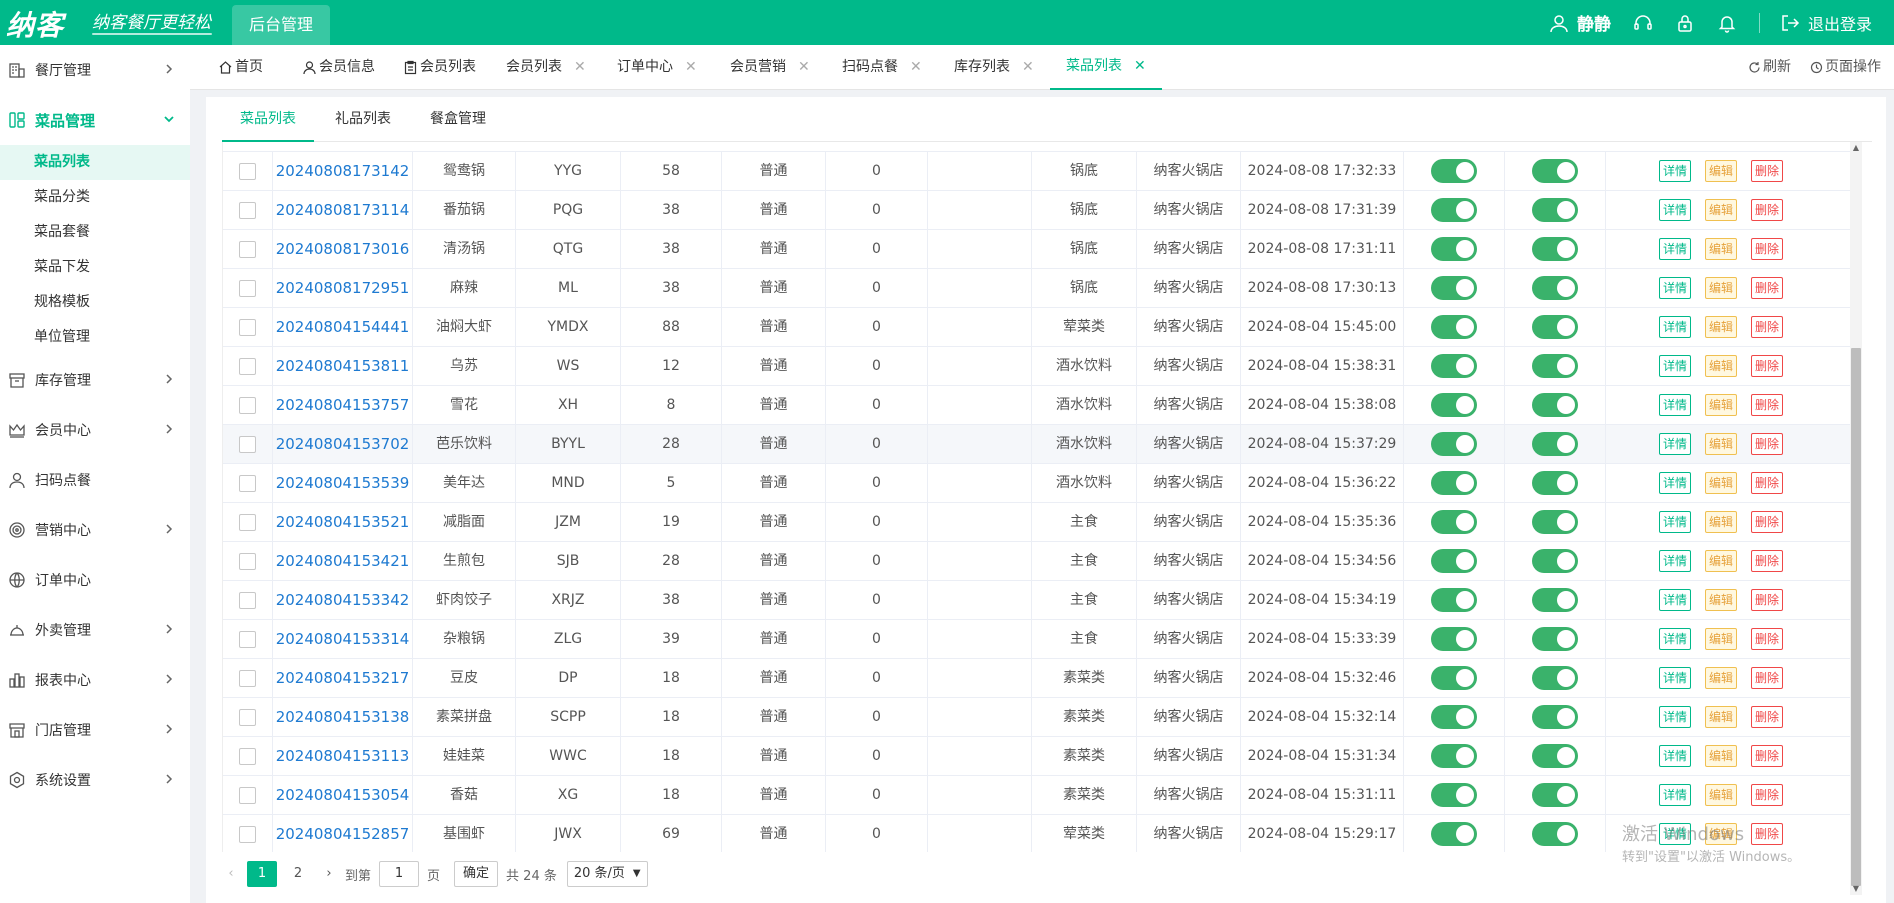  Describe the element at coordinates (1826, 23) in the screenshot. I see `logout-button: 退出登录` at that location.